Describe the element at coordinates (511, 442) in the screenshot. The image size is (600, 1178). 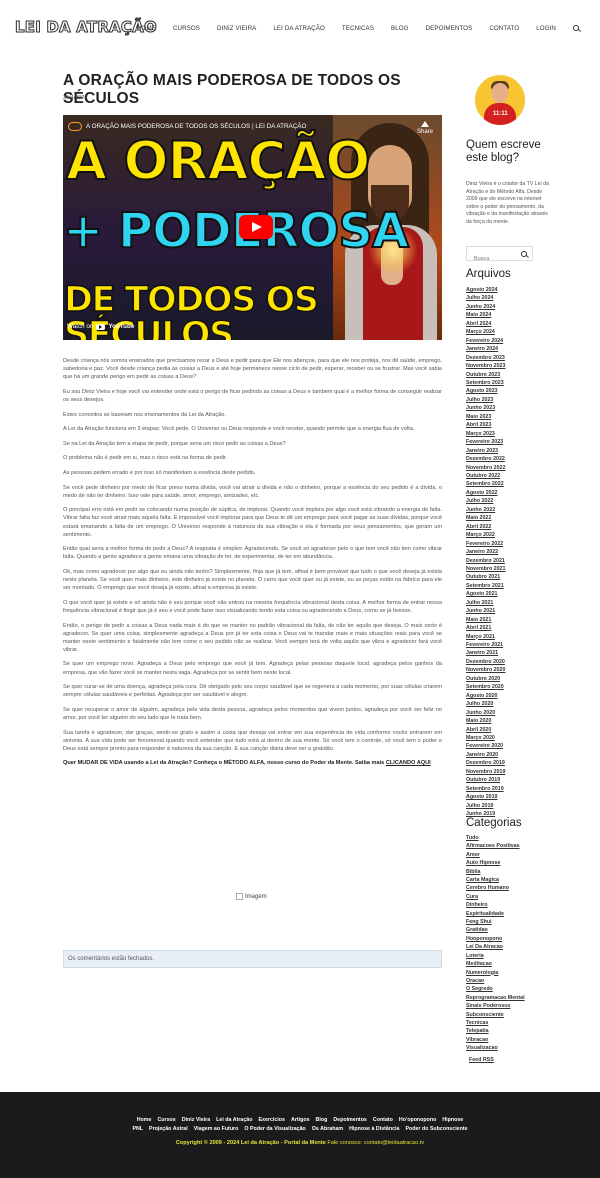
I see `archive-link: Fevereiro 2023` at that location.